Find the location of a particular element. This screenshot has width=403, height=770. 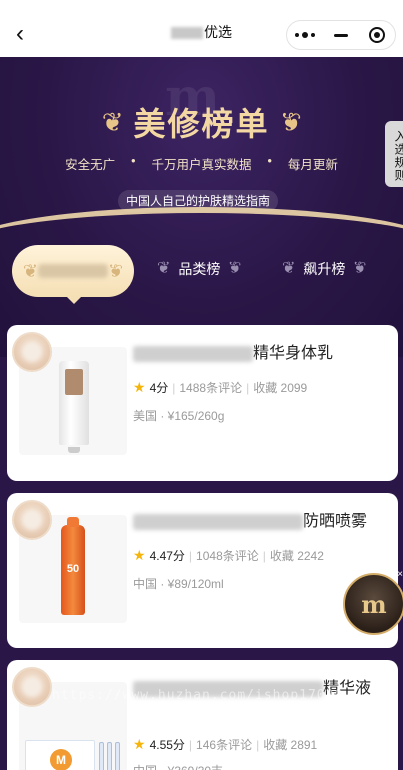

tab-rising: ❦ 飙升榜 ❦ is located at coordinates (324, 269).